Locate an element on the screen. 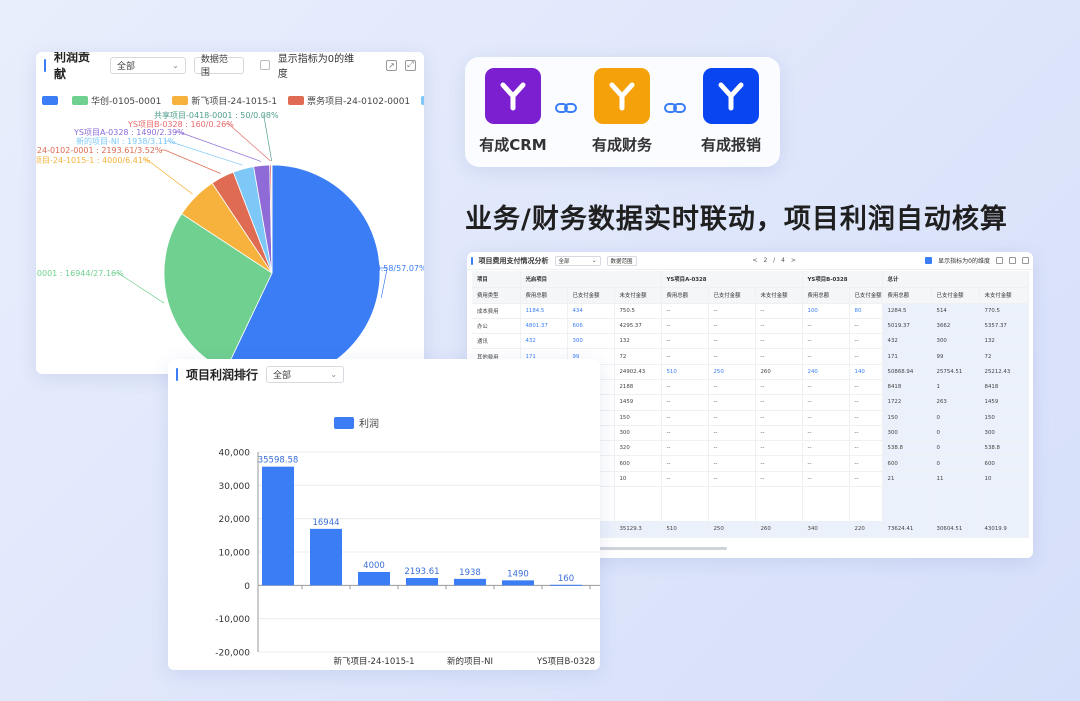  pie-zero-checkbox is located at coordinates (264, 65).